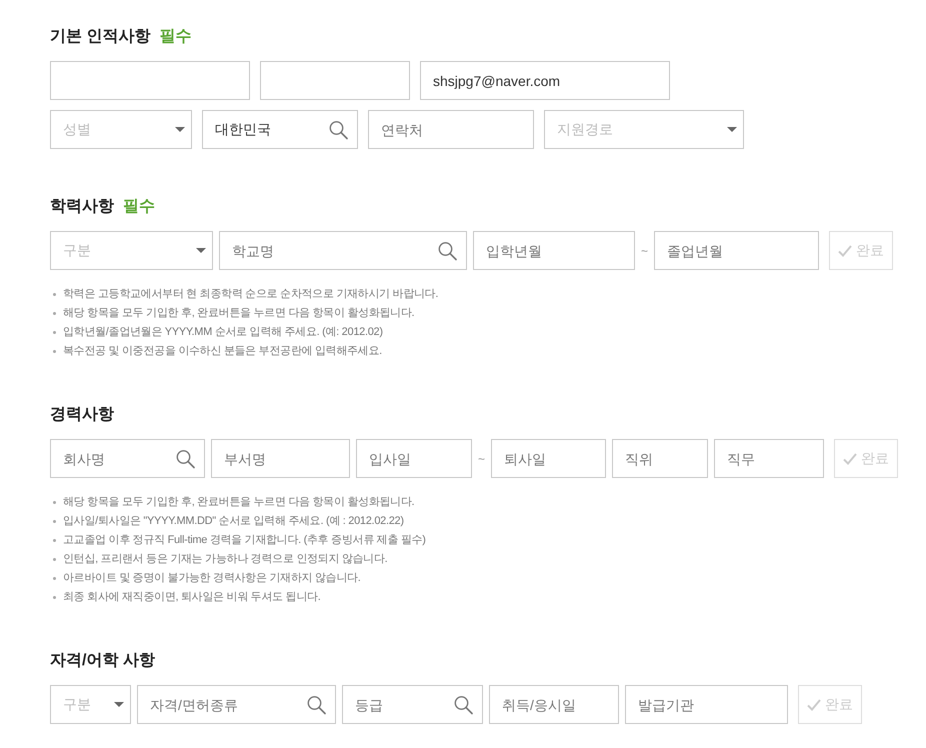 Image resolution: width=926 pixels, height=748 pixels. I want to click on note-text: 고교졸업 이후 정규직 Full-time 경력을 기재합니다. (추후 증빙서류 제출 필수), so click(244, 540).